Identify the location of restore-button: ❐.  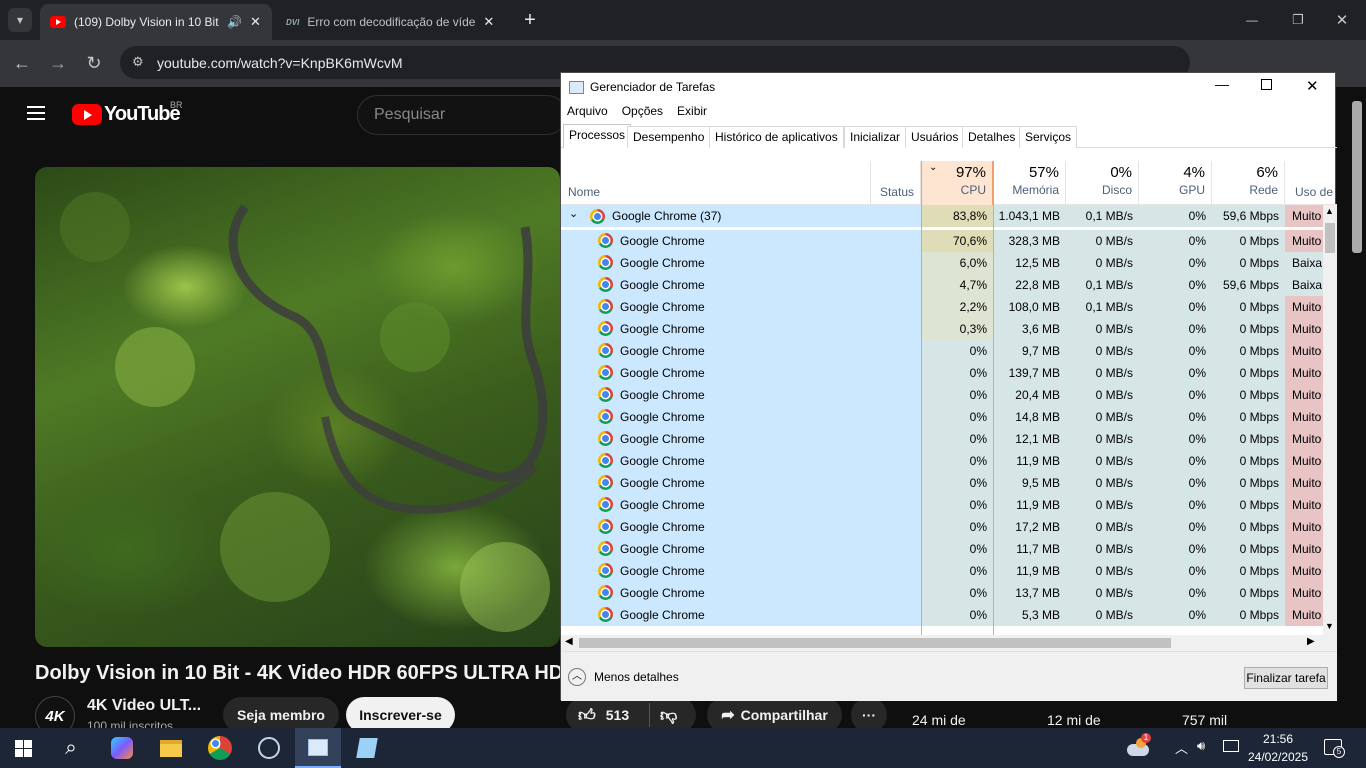
(1298, 20).